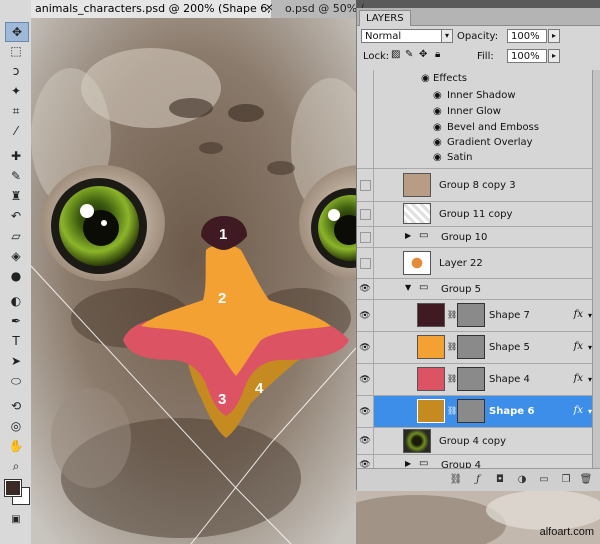  Describe the element at coordinates (493, 127) in the screenshot. I see `effect-item: Bevel and Emboss` at that location.